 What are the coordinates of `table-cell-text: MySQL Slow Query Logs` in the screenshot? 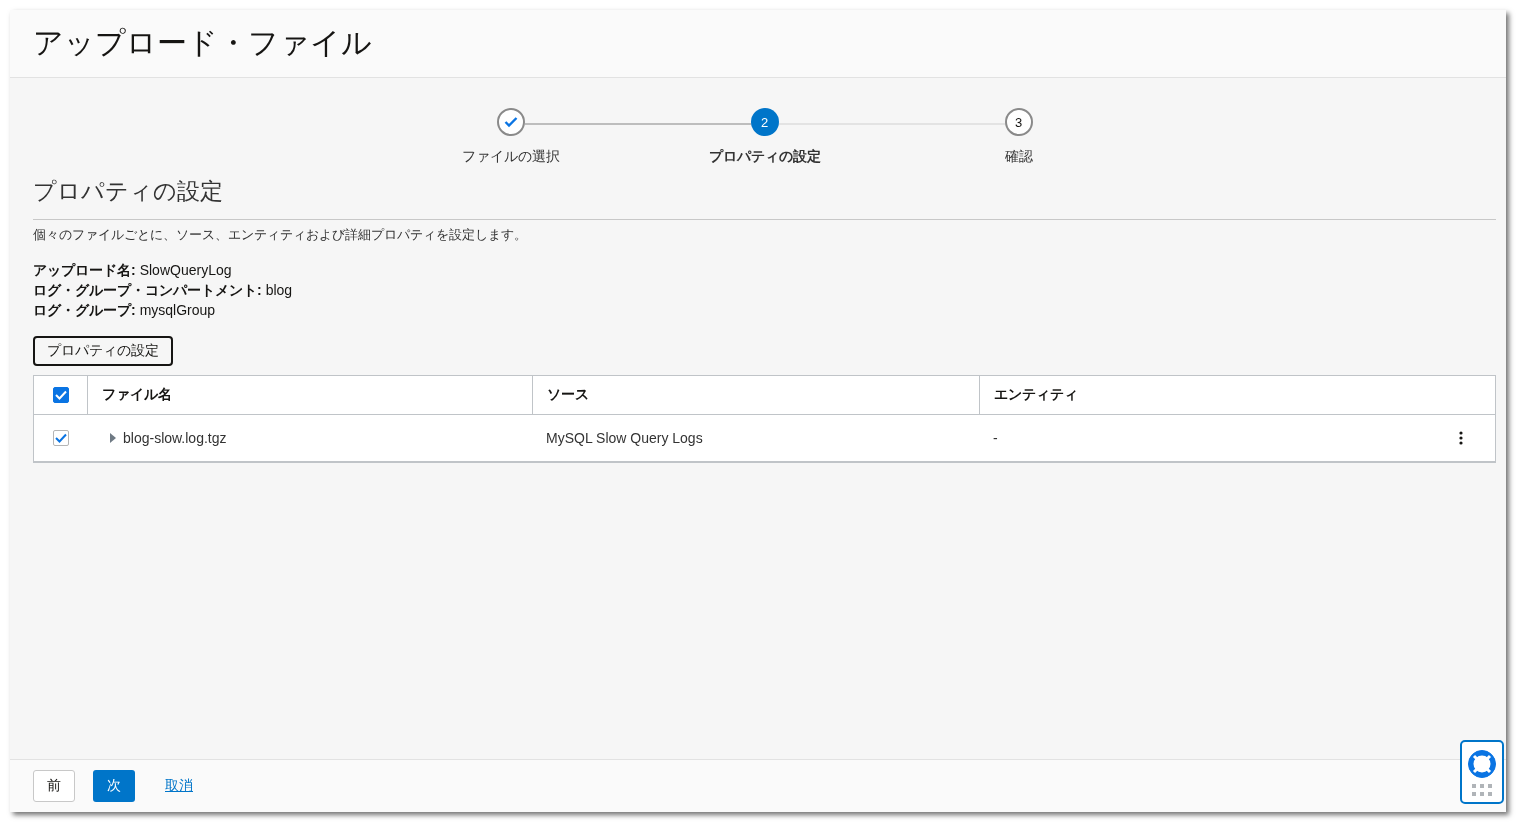 It's located at (624, 438).